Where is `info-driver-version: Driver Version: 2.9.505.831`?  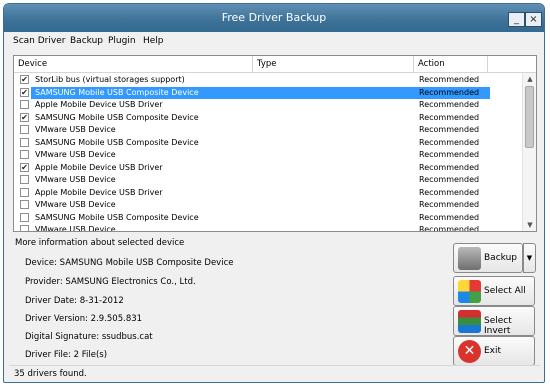 info-driver-version: Driver Version: 2.9.505.831 is located at coordinates (84, 319).